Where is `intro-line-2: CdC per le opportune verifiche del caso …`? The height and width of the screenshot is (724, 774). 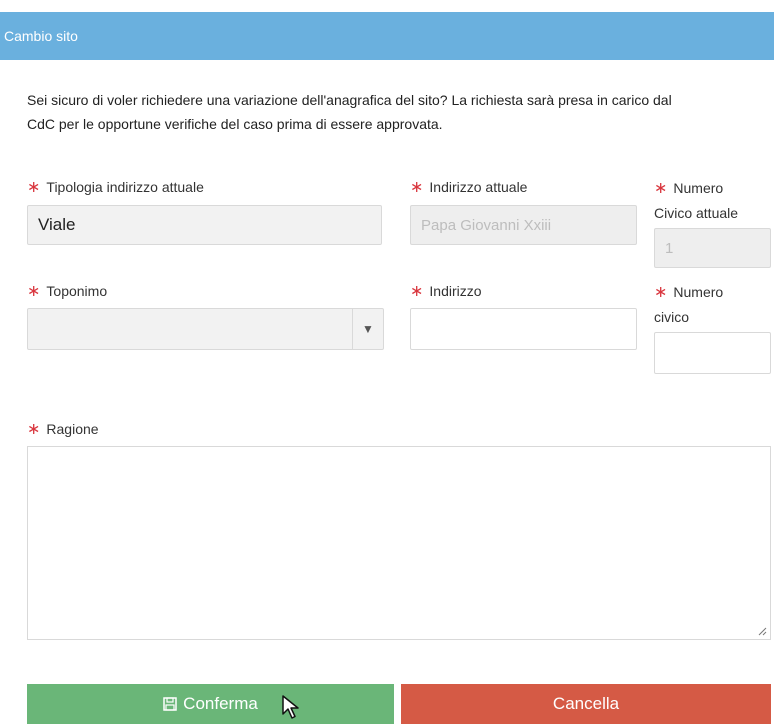 intro-line-2: CdC per le opportune verifiche del caso … is located at coordinates (235, 124).